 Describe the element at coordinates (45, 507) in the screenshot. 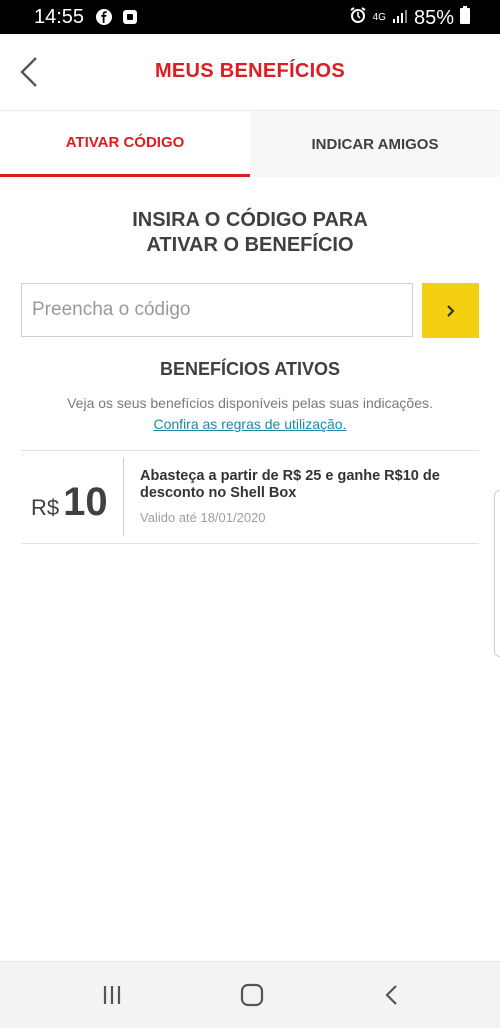

I see `benefit-currency: R$` at that location.